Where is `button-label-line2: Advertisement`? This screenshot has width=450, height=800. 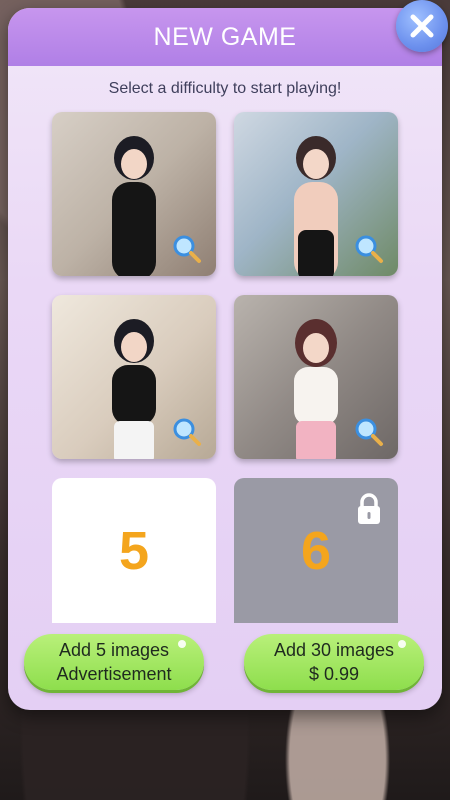
button-label-line2: Advertisement is located at coordinates (114, 674).